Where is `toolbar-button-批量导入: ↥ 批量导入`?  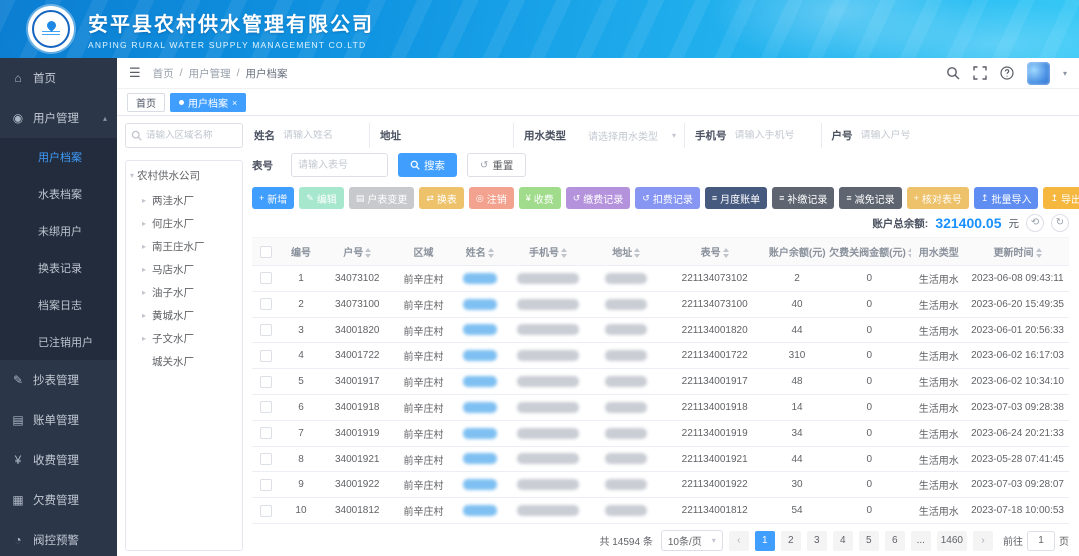 toolbar-button-批量导入: ↥ 批量导入 is located at coordinates (1006, 198).